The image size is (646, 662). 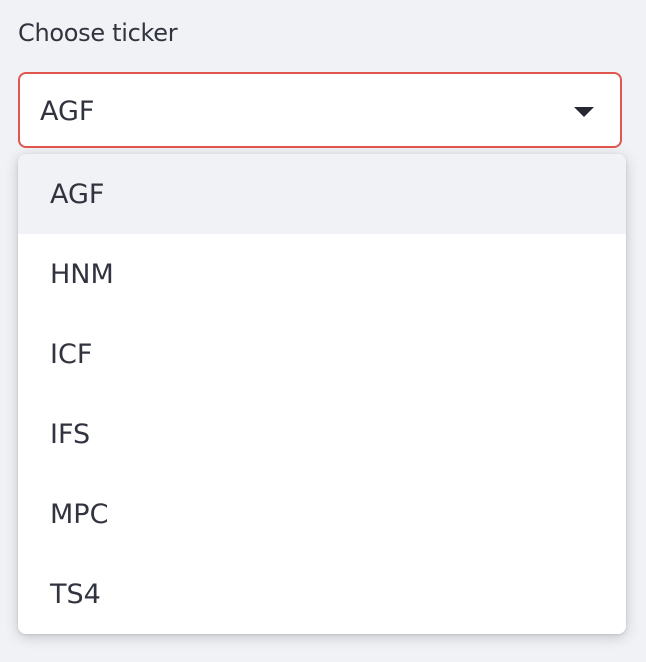 I want to click on ticker-select: AGF, so click(x=320, y=110).